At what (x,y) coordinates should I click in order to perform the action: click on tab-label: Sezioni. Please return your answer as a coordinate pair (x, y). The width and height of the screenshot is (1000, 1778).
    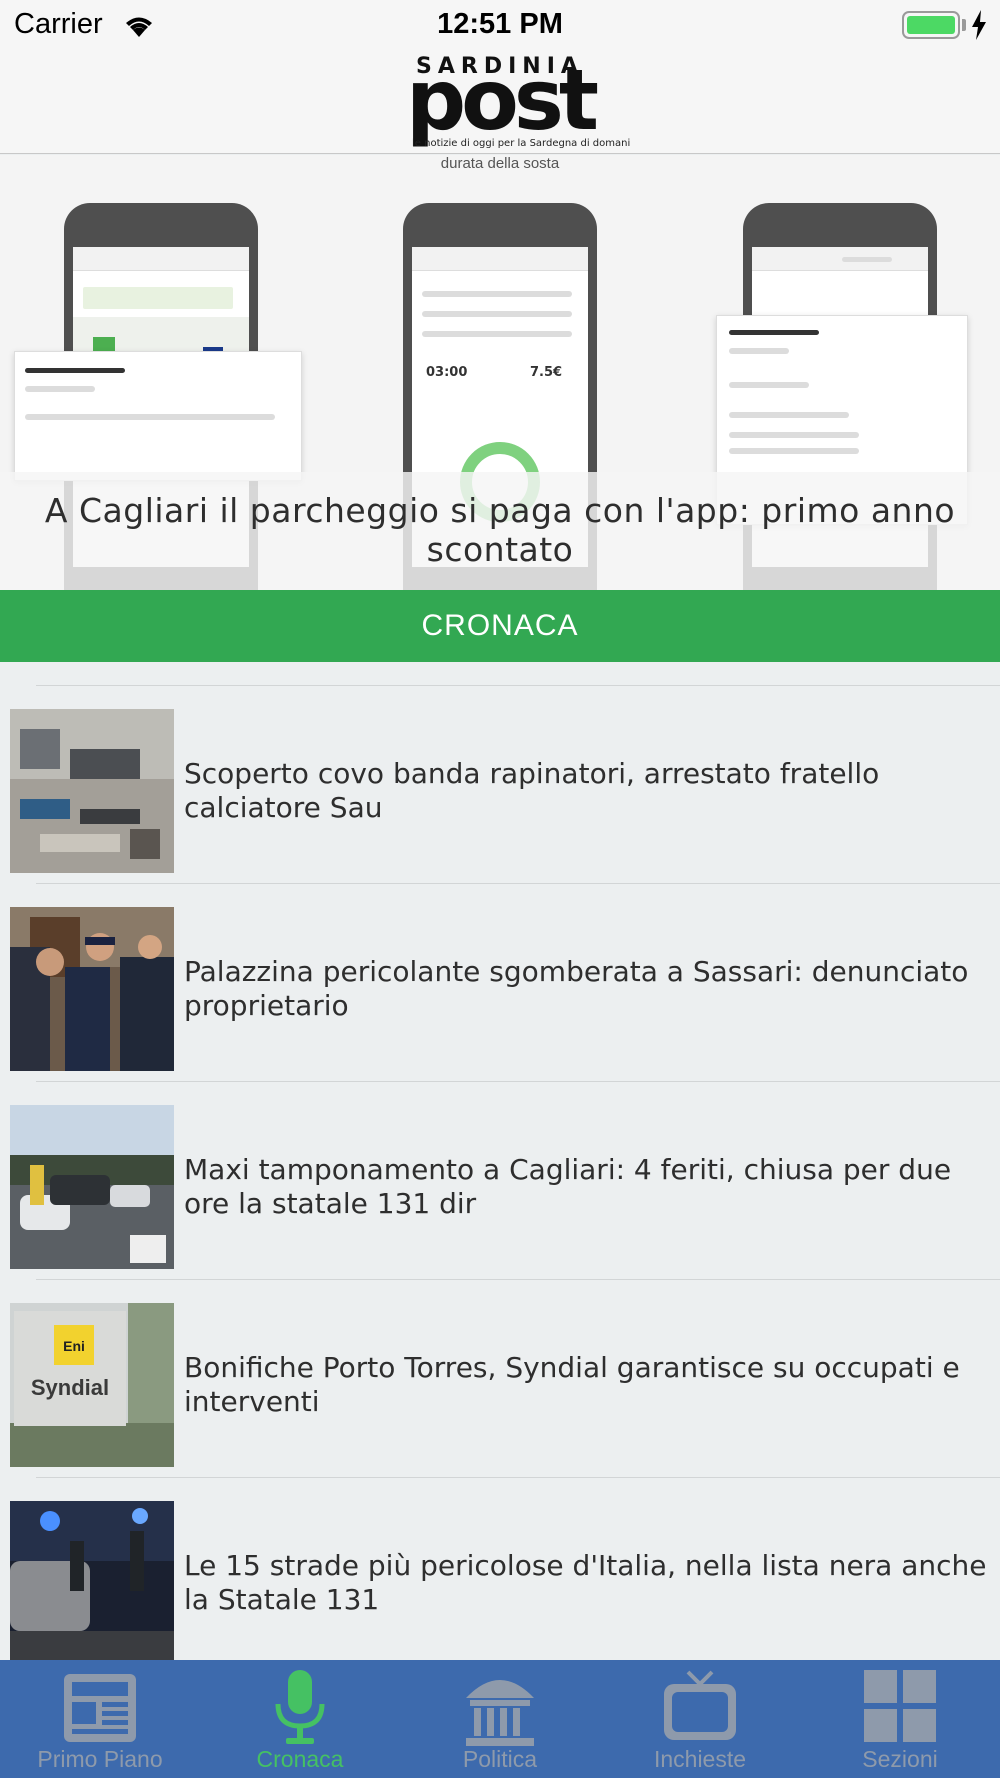
    Looking at the image, I should click on (900, 1759).